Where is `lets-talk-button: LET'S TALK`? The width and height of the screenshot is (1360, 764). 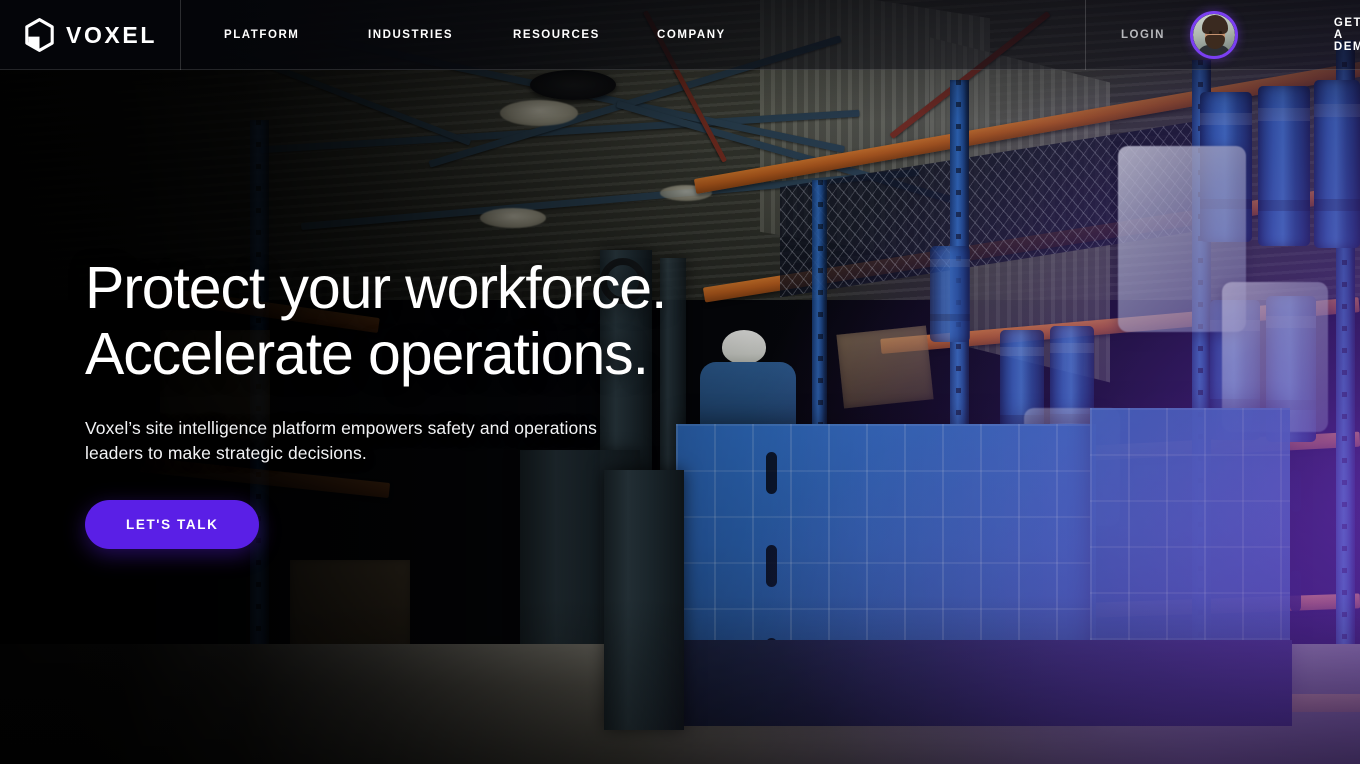
lets-talk-button: LET'S TALK is located at coordinates (172, 524).